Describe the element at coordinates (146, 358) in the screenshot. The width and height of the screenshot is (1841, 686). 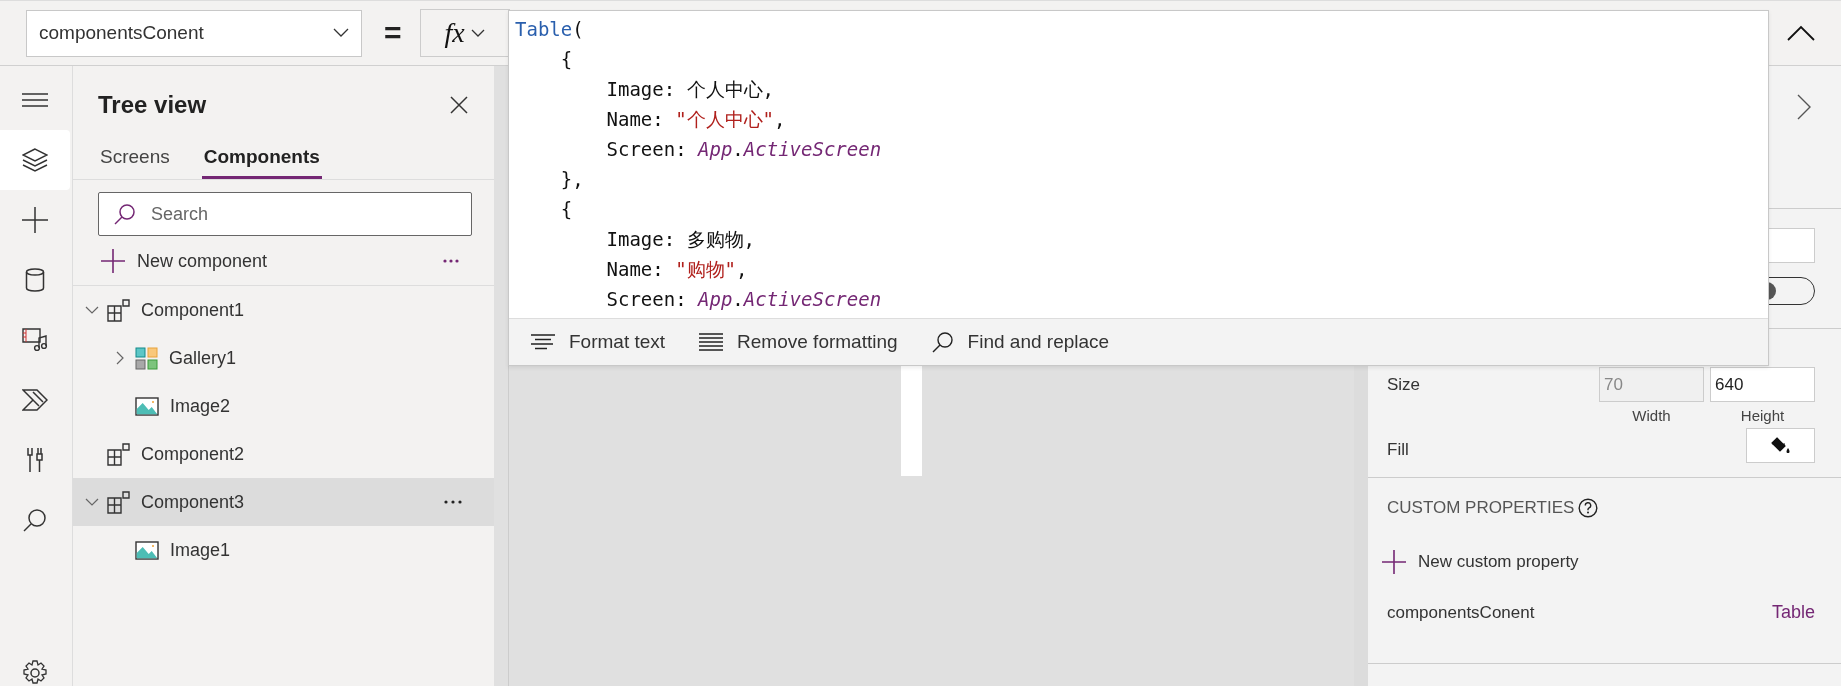
I see `gallery-icon` at that location.